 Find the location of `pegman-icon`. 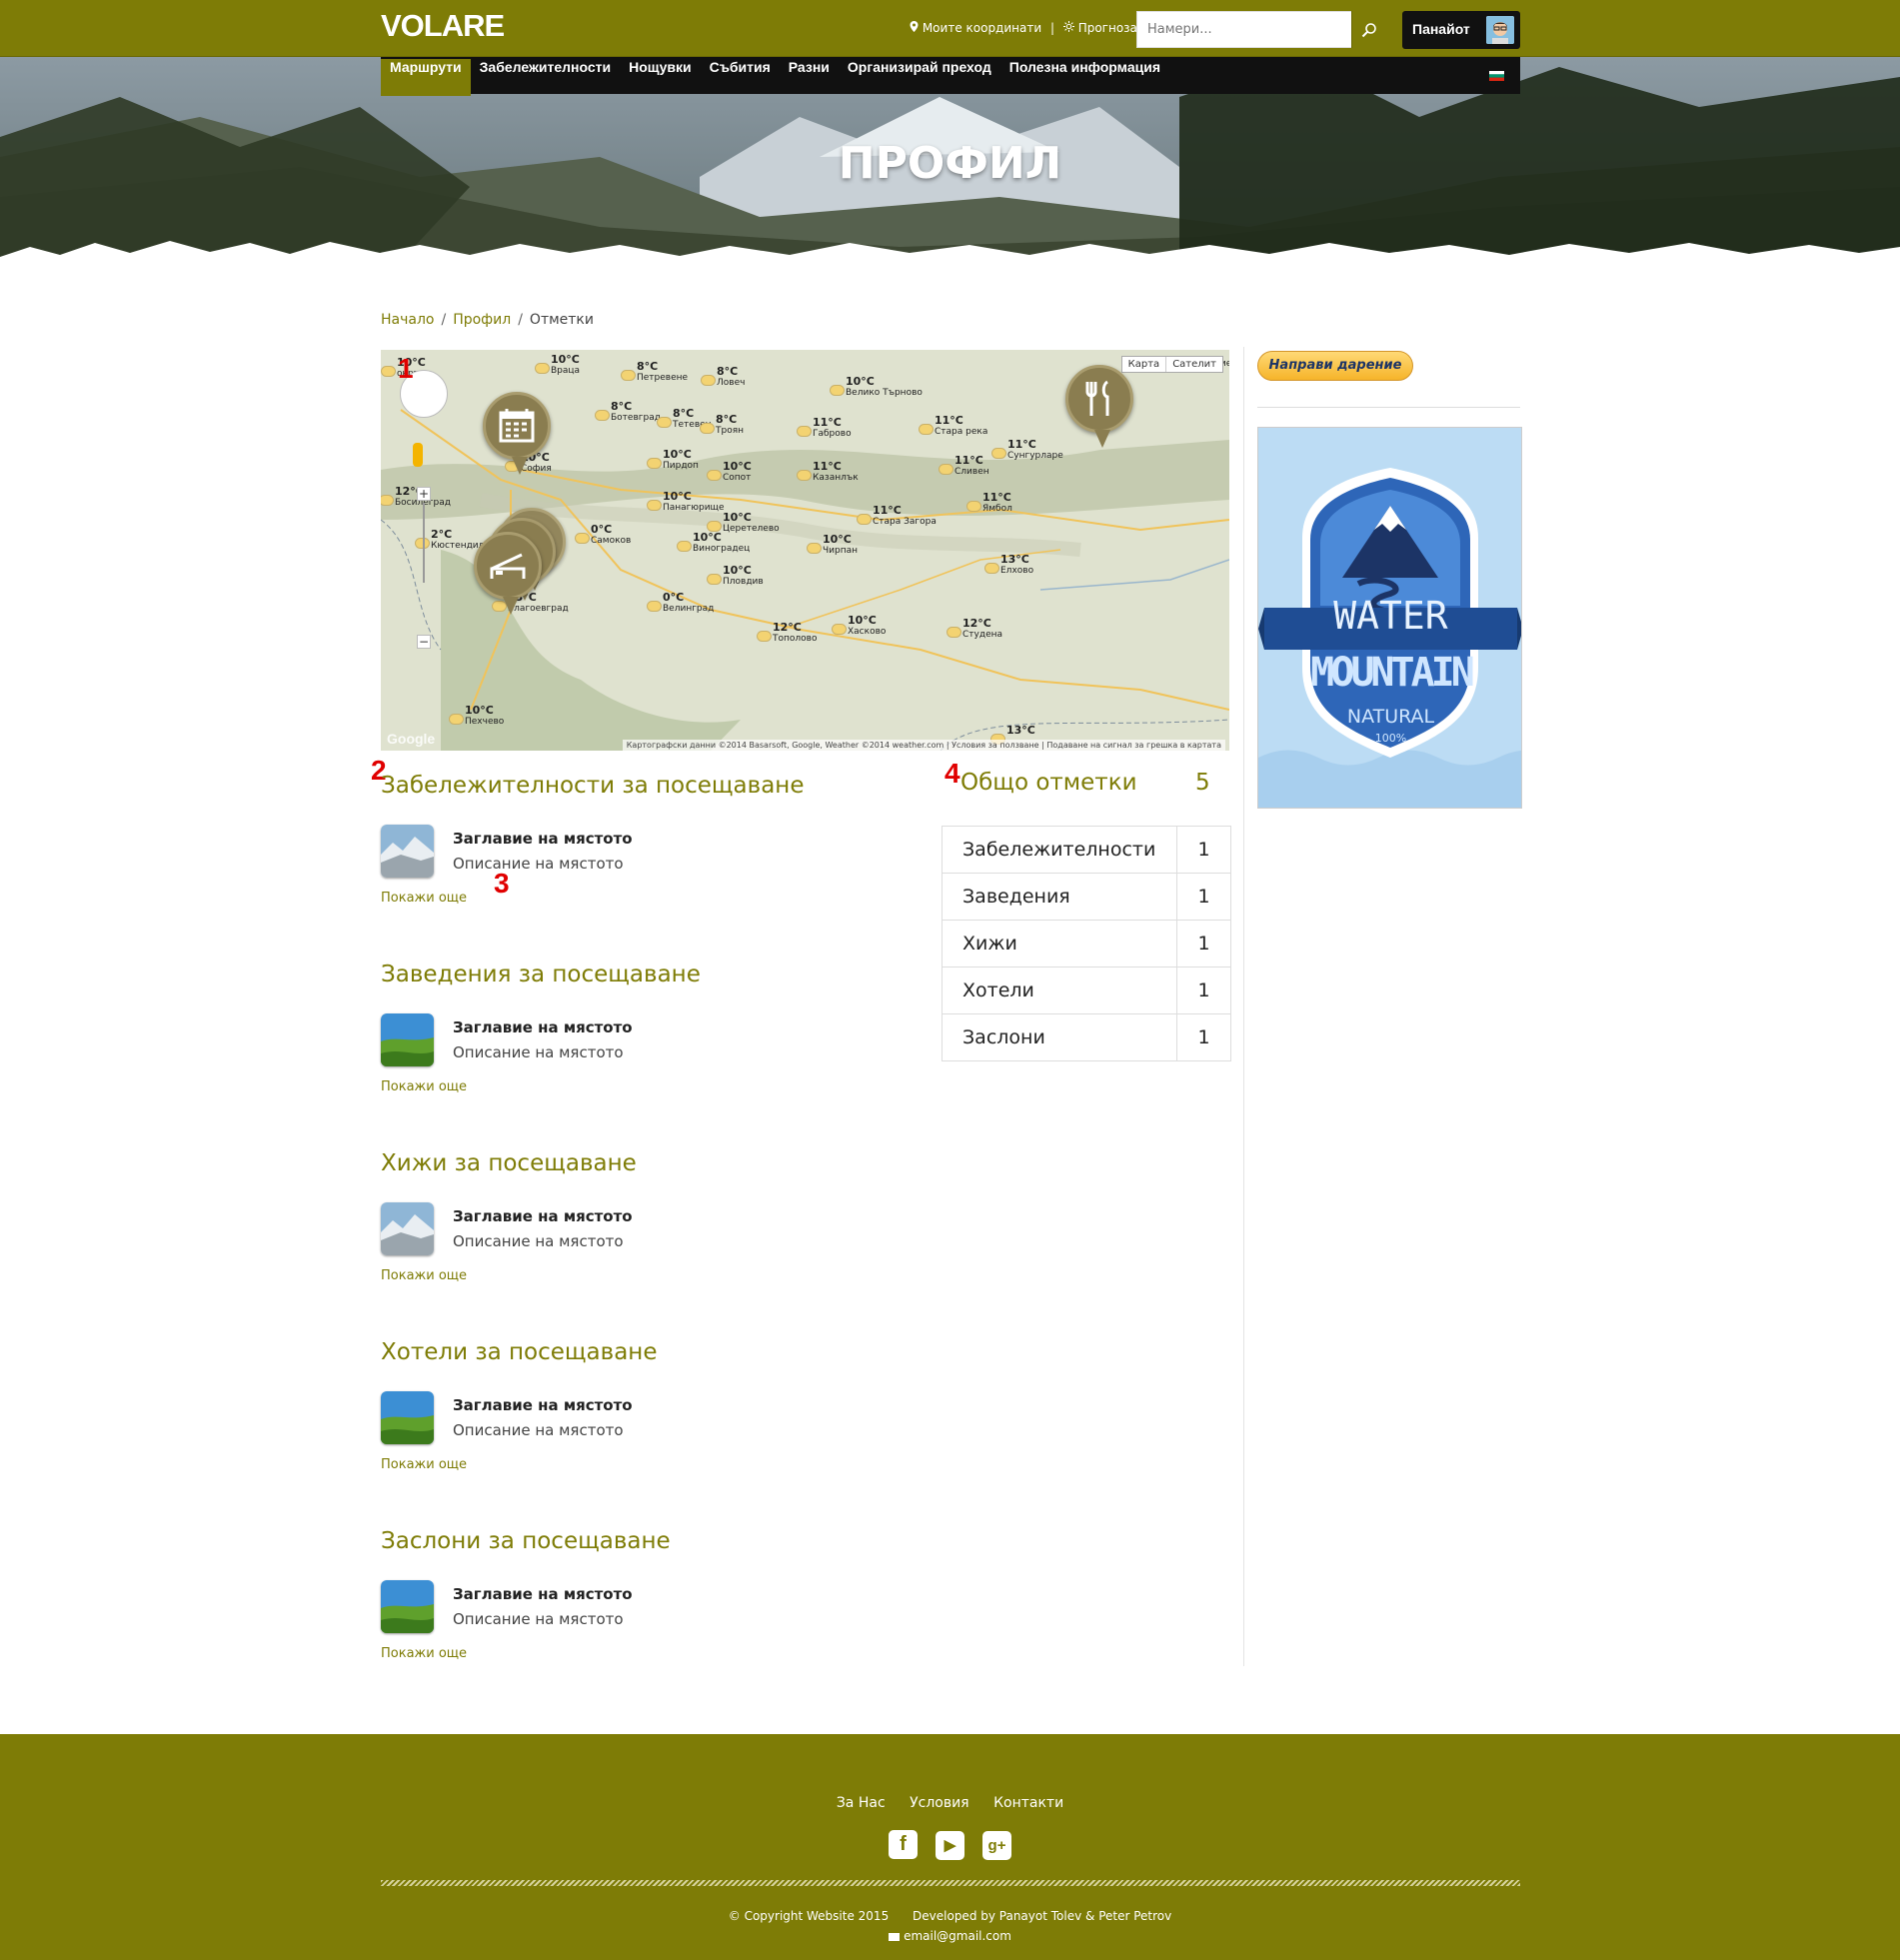

pegman-icon is located at coordinates (418, 455).